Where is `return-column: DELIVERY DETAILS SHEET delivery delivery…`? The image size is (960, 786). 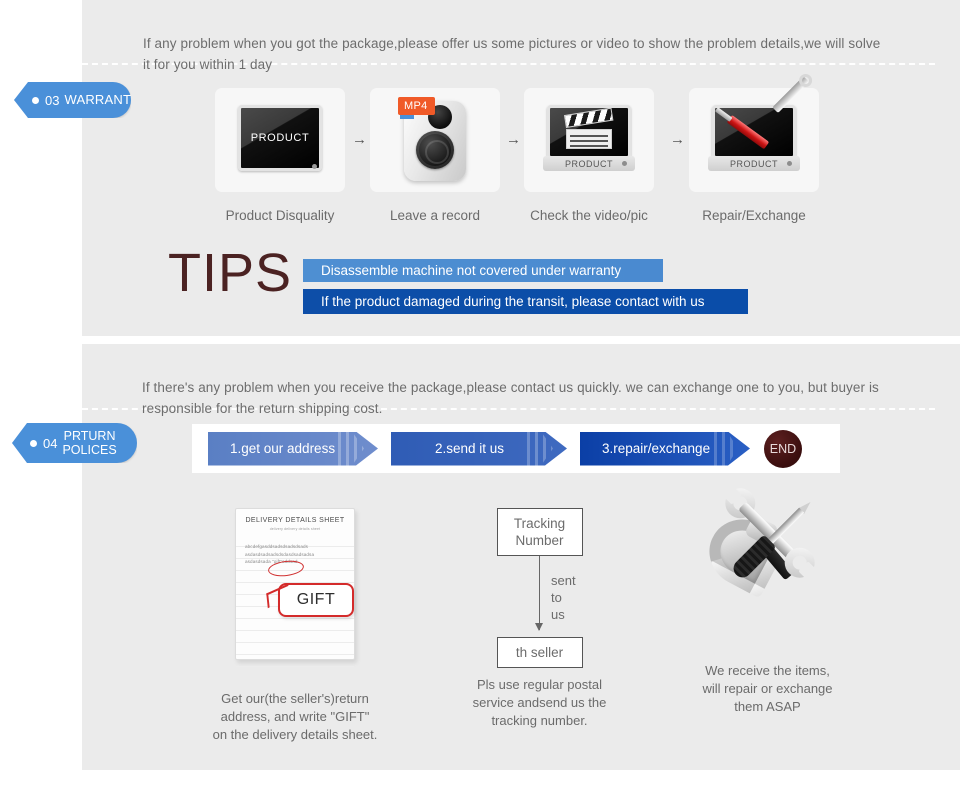
return-column: DELIVERY DETAILS SHEET delivery delivery… is located at coordinates (295, 626).